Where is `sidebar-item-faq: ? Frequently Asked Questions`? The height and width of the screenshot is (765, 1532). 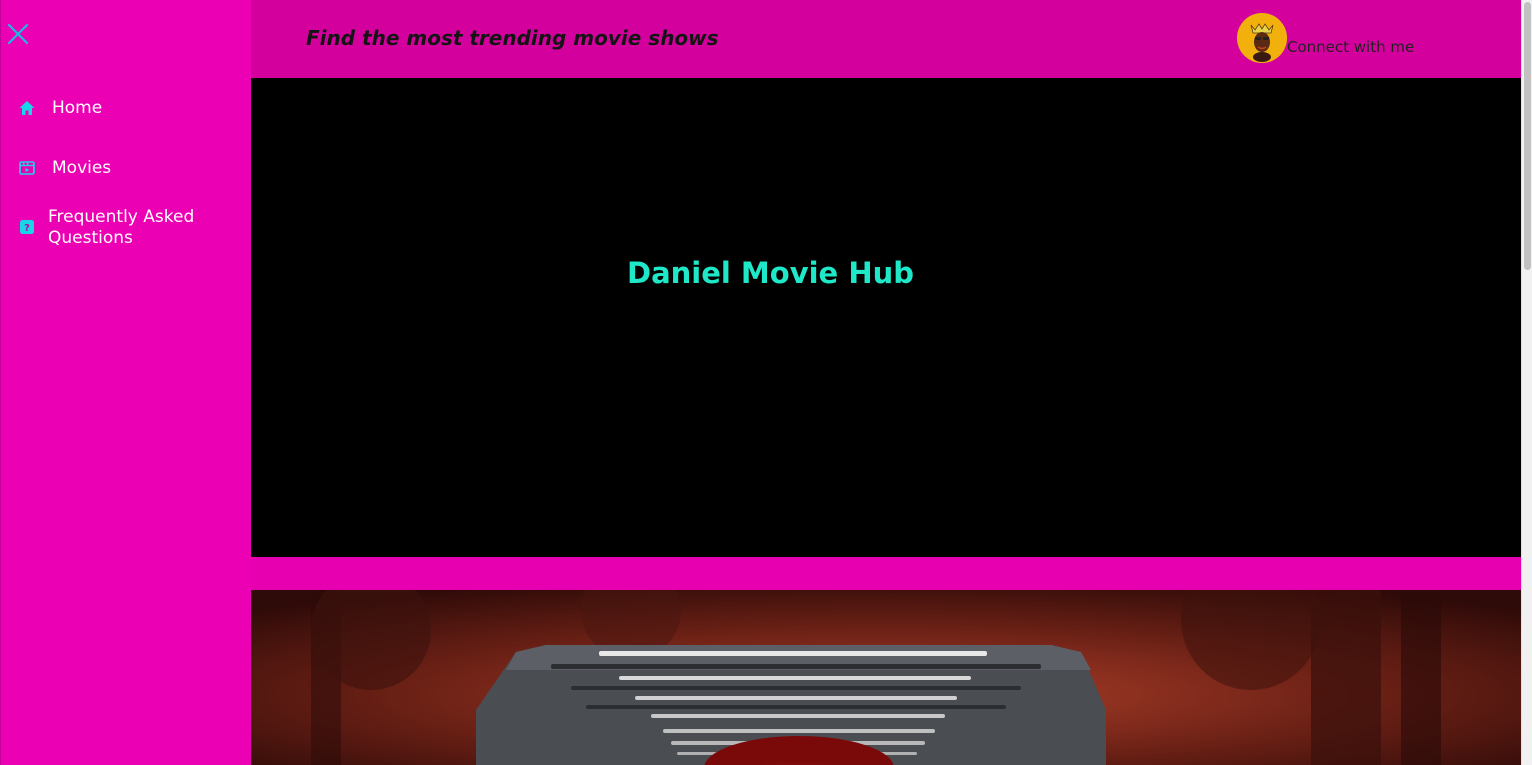
sidebar-item-faq: ? Frequently Asked Questions is located at coordinates (112, 228).